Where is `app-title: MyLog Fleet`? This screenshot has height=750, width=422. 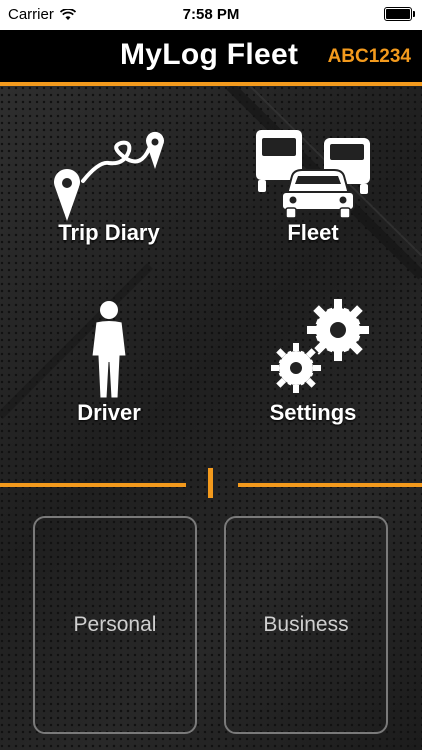 app-title: MyLog Fleet is located at coordinates (209, 54).